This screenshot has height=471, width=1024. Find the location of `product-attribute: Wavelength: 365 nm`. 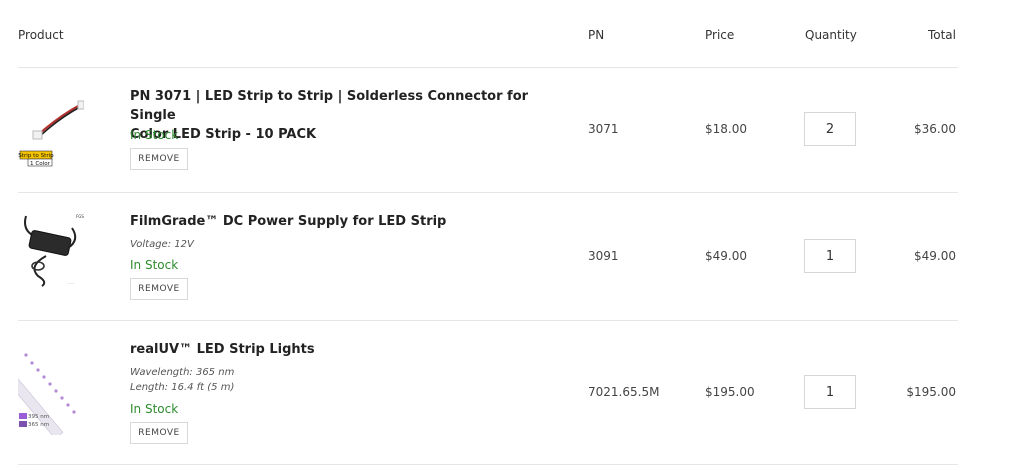

product-attribute: Wavelength: 365 nm is located at coordinates (182, 372).